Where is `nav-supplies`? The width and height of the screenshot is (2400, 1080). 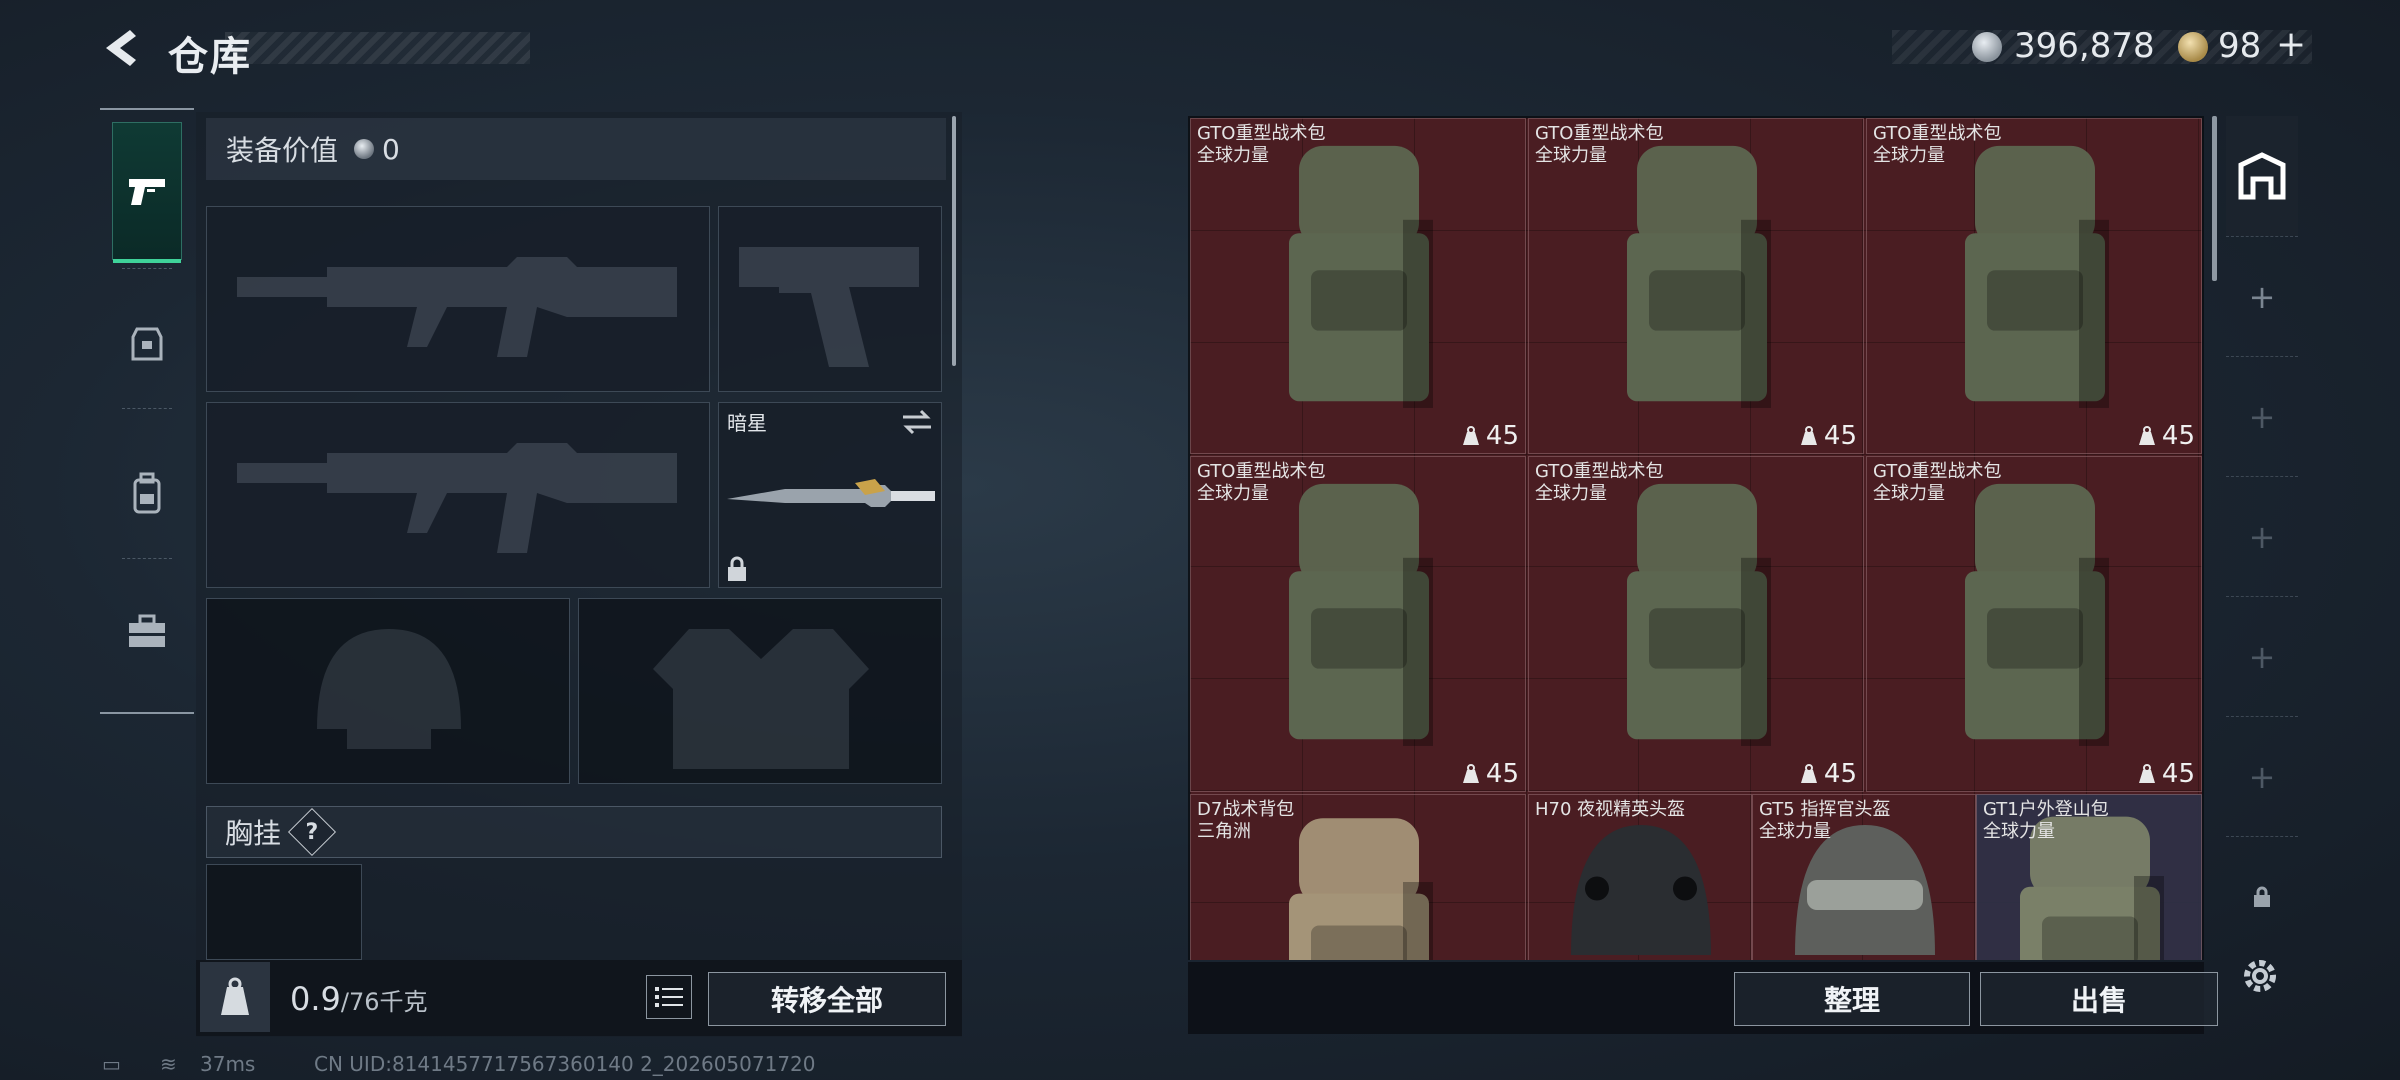
nav-supplies is located at coordinates (147, 631).